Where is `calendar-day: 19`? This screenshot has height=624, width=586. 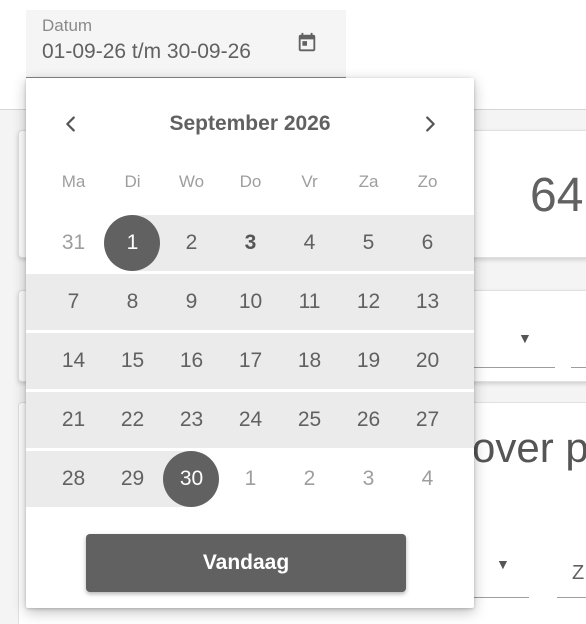
calendar-day: 19 is located at coordinates (368, 361).